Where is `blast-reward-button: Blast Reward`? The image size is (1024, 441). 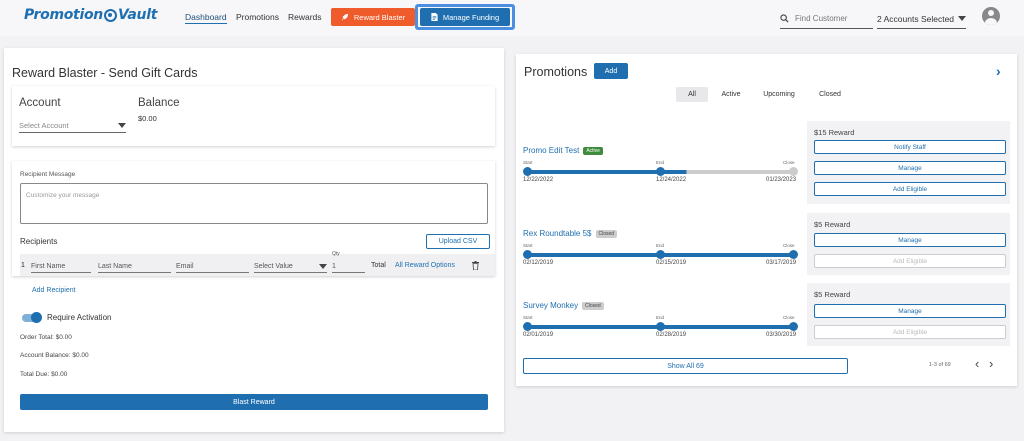 blast-reward-button: Blast Reward is located at coordinates (254, 402).